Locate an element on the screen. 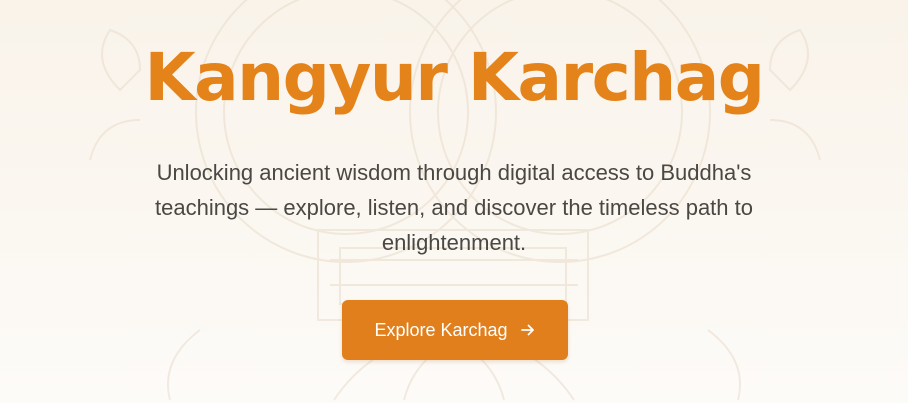  explore-karchag-button: Explore Karchag is located at coordinates (455, 330).